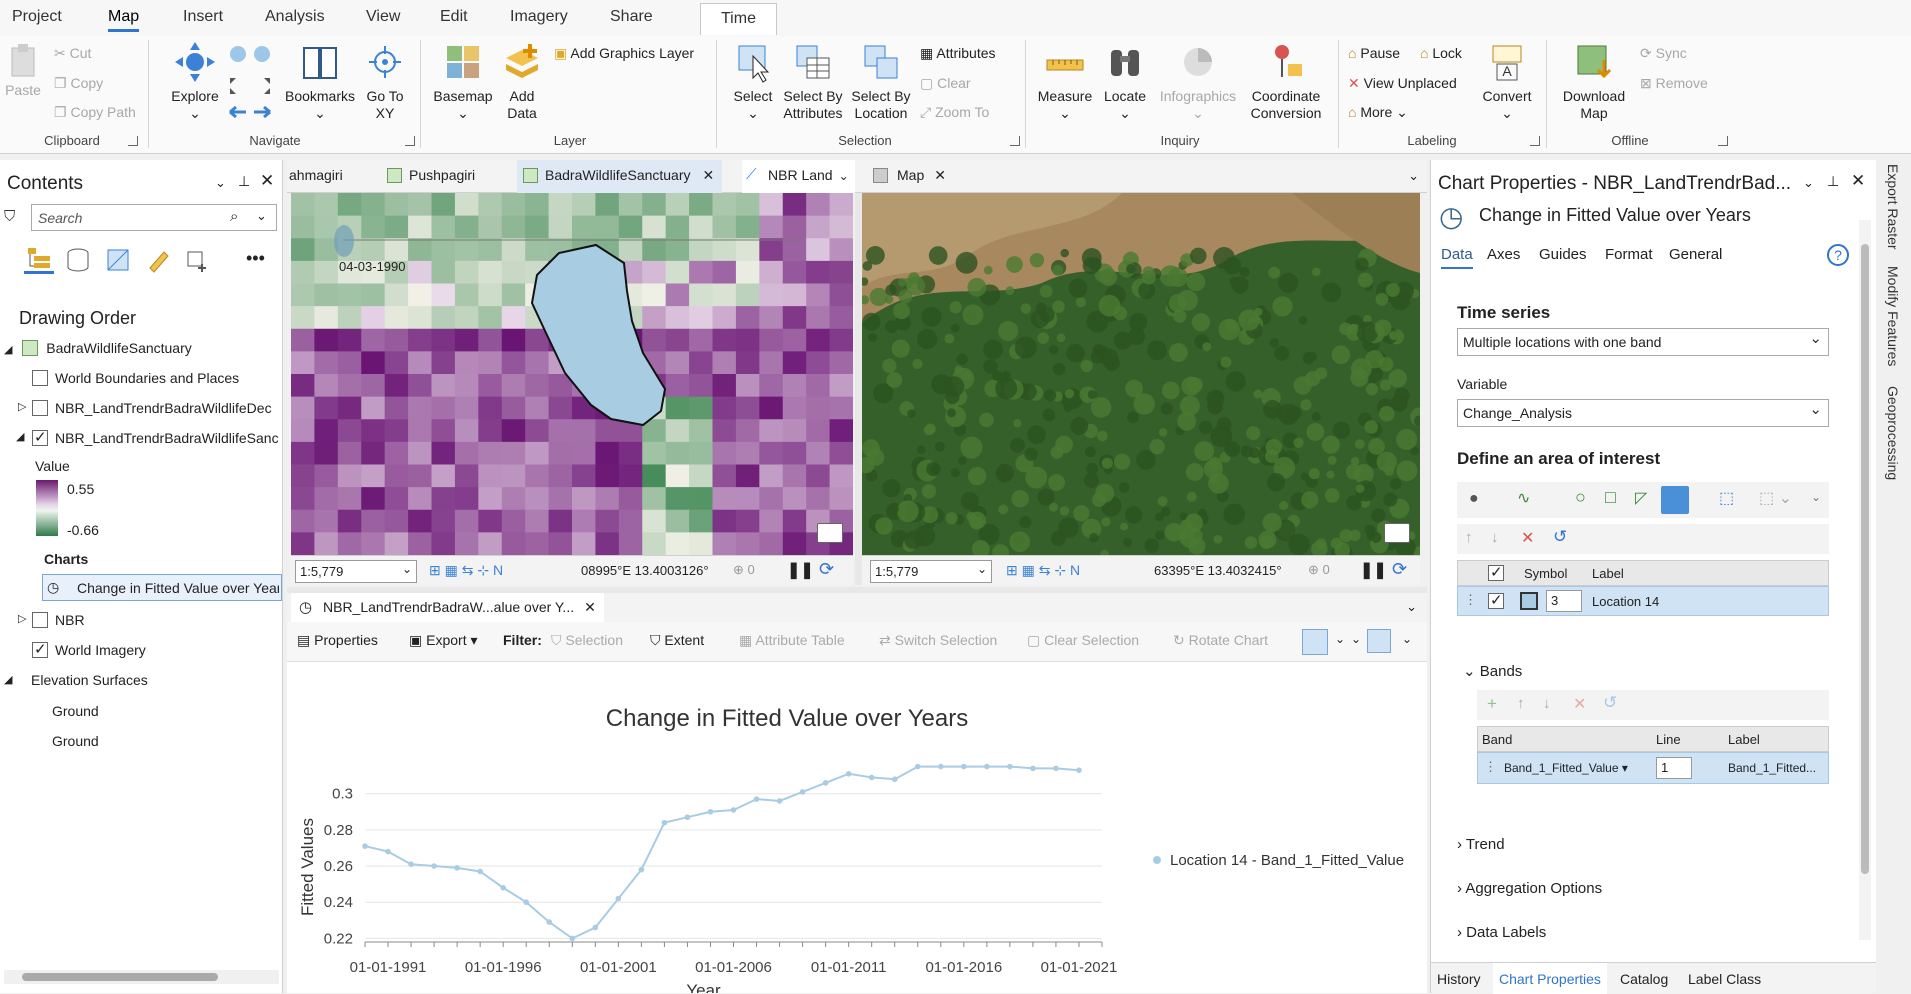 This screenshot has width=1911, height=994. What do you see at coordinates (463, 81) in the screenshot?
I see `basemap-button: Basemap ⌄` at bounding box center [463, 81].